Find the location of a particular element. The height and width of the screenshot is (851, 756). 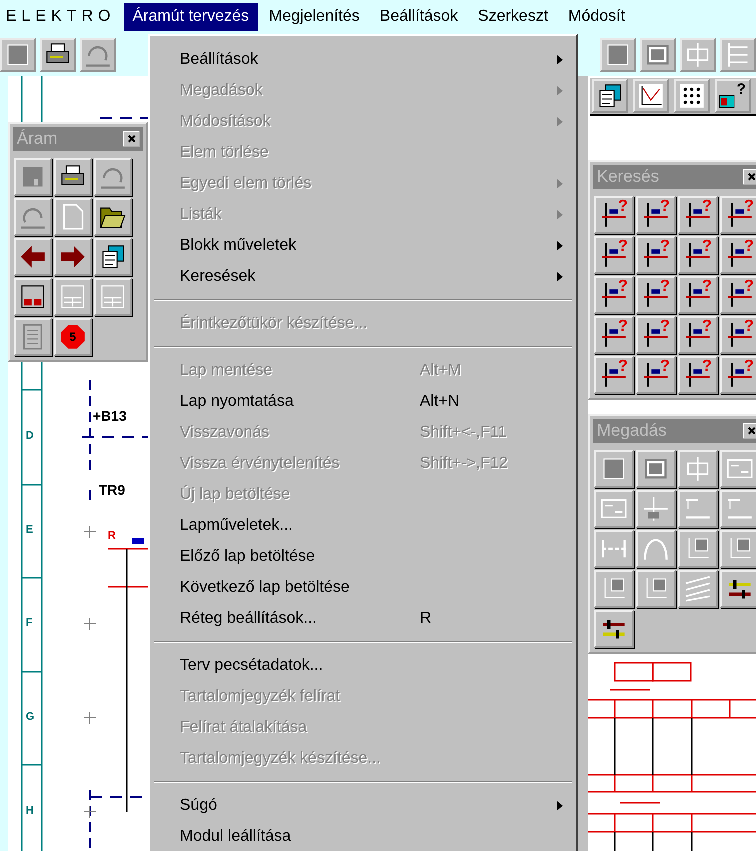

dot-grid-icon is located at coordinates (692, 96).